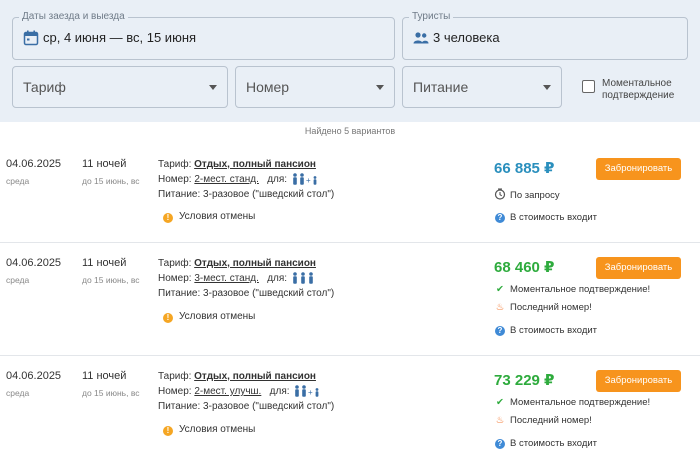 The image size is (700, 474). I want to click on room-select: Номер, so click(315, 87).